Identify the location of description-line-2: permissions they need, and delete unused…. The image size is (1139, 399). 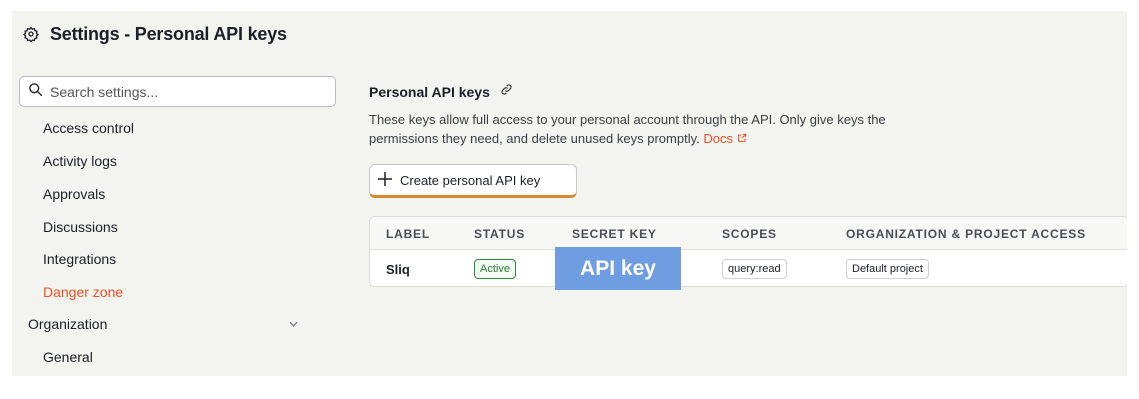
(679, 138).